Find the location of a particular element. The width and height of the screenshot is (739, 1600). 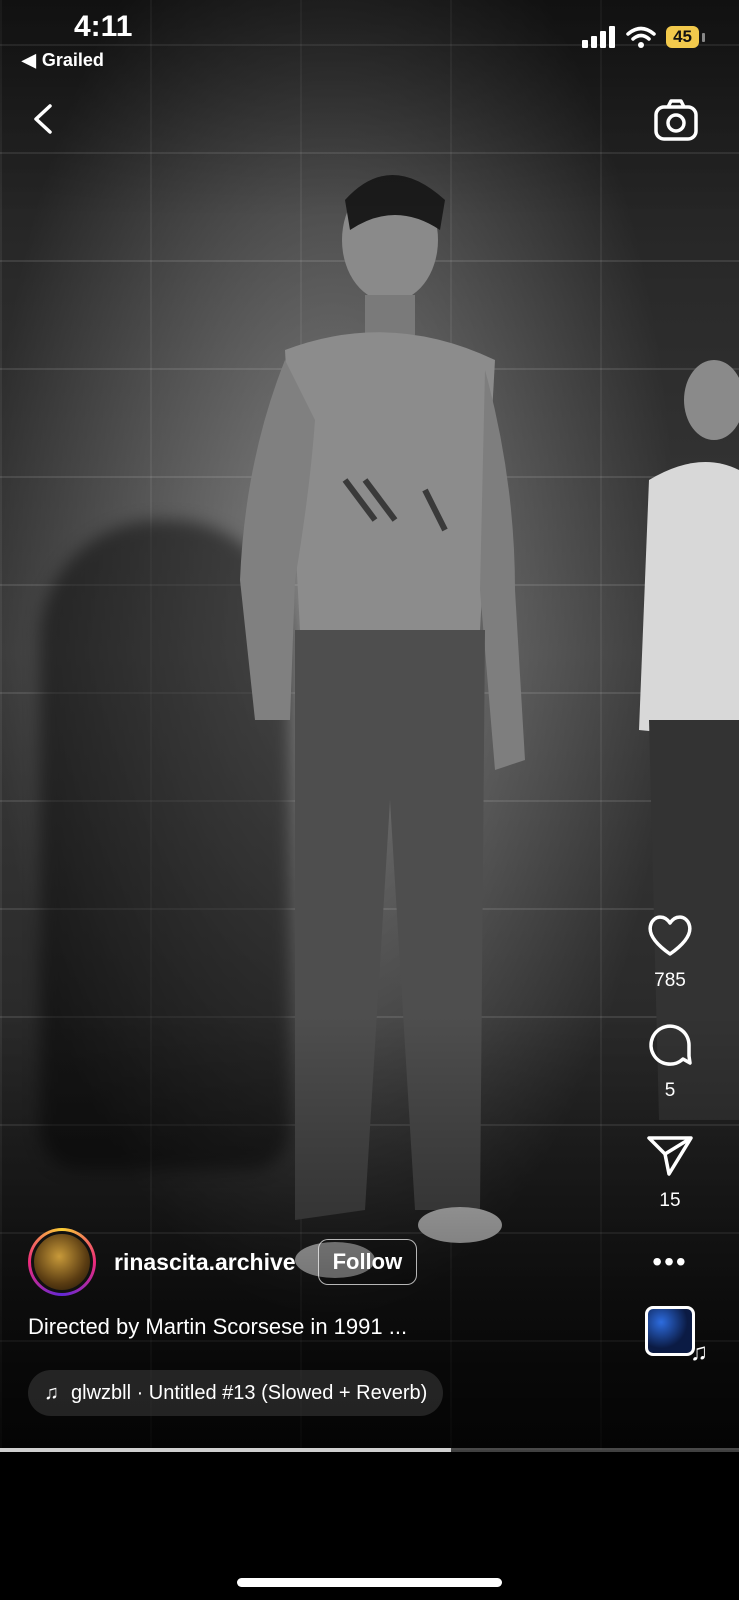

heart-icon is located at coordinates (670, 935).